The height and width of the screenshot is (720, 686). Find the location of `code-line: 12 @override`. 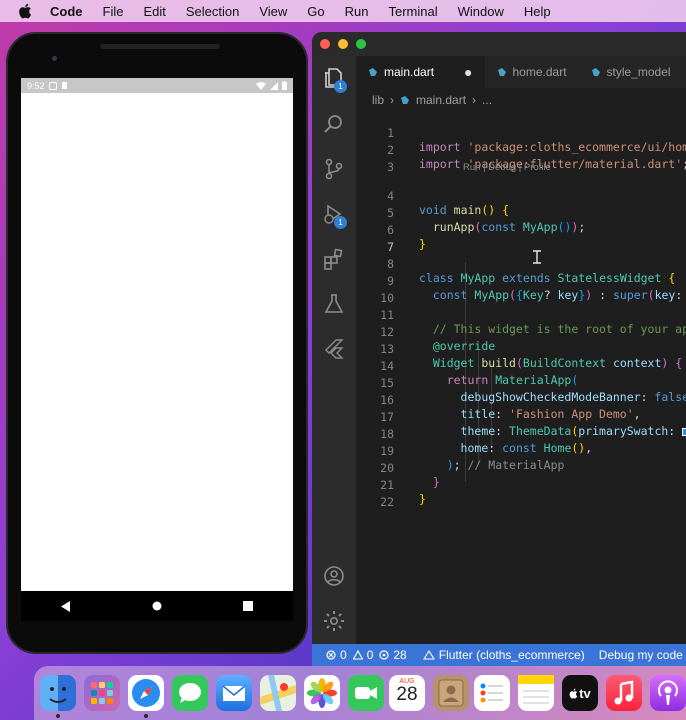

code-line: 12 @override is located at coordinates (438, 339).